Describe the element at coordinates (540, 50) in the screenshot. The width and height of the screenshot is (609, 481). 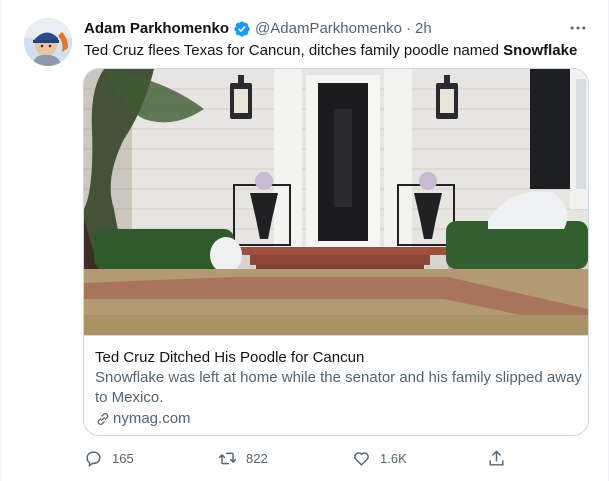
I see `tweet-text-bold: Snowflake` at that location.